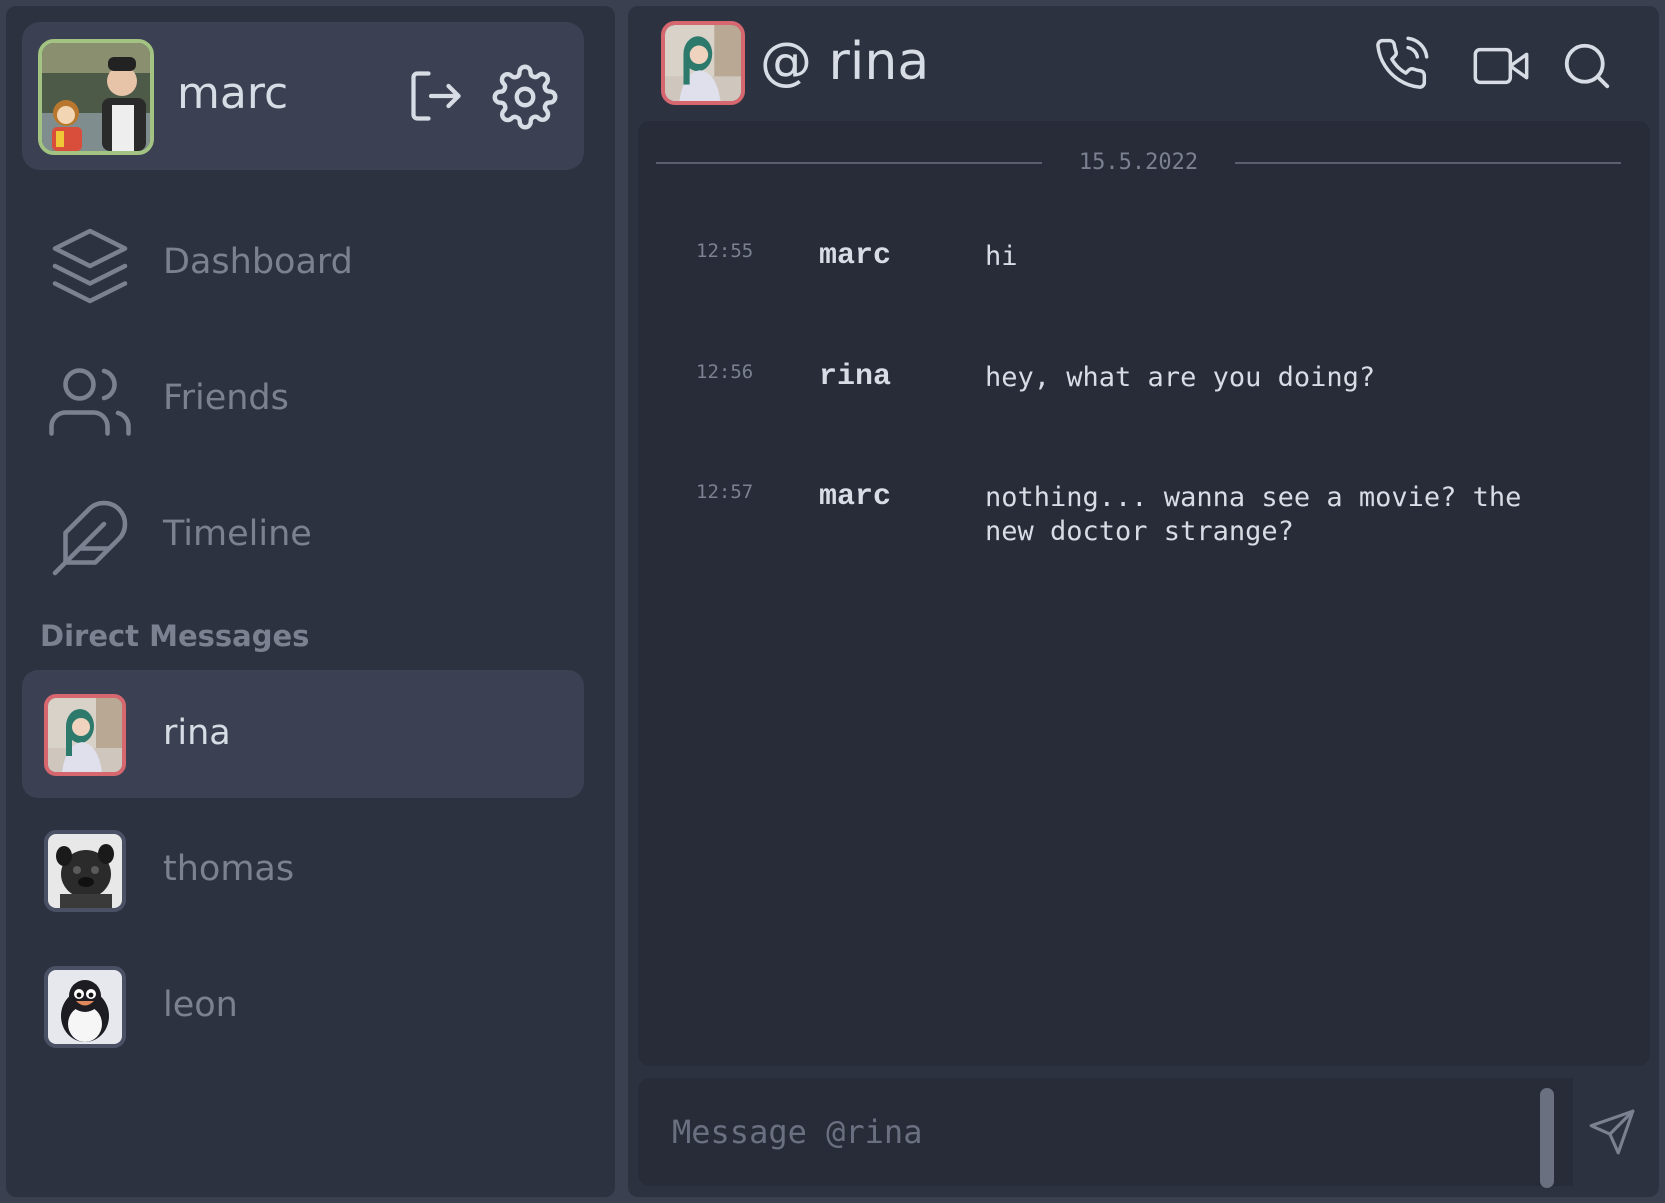  I want to click on layers-icon, so click(90, 266).